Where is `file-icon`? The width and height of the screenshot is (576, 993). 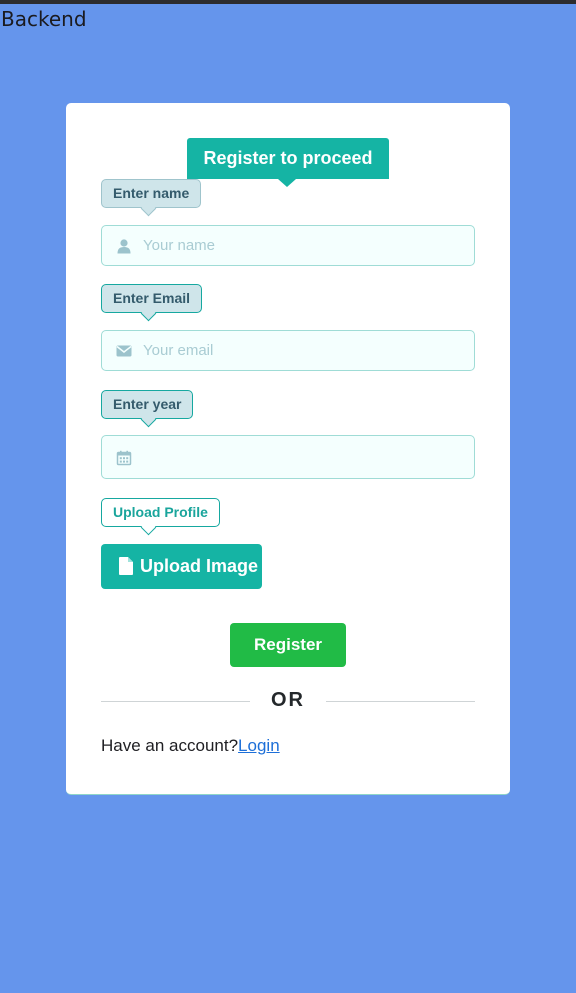 file-icon is located at coordinates (126, 566).